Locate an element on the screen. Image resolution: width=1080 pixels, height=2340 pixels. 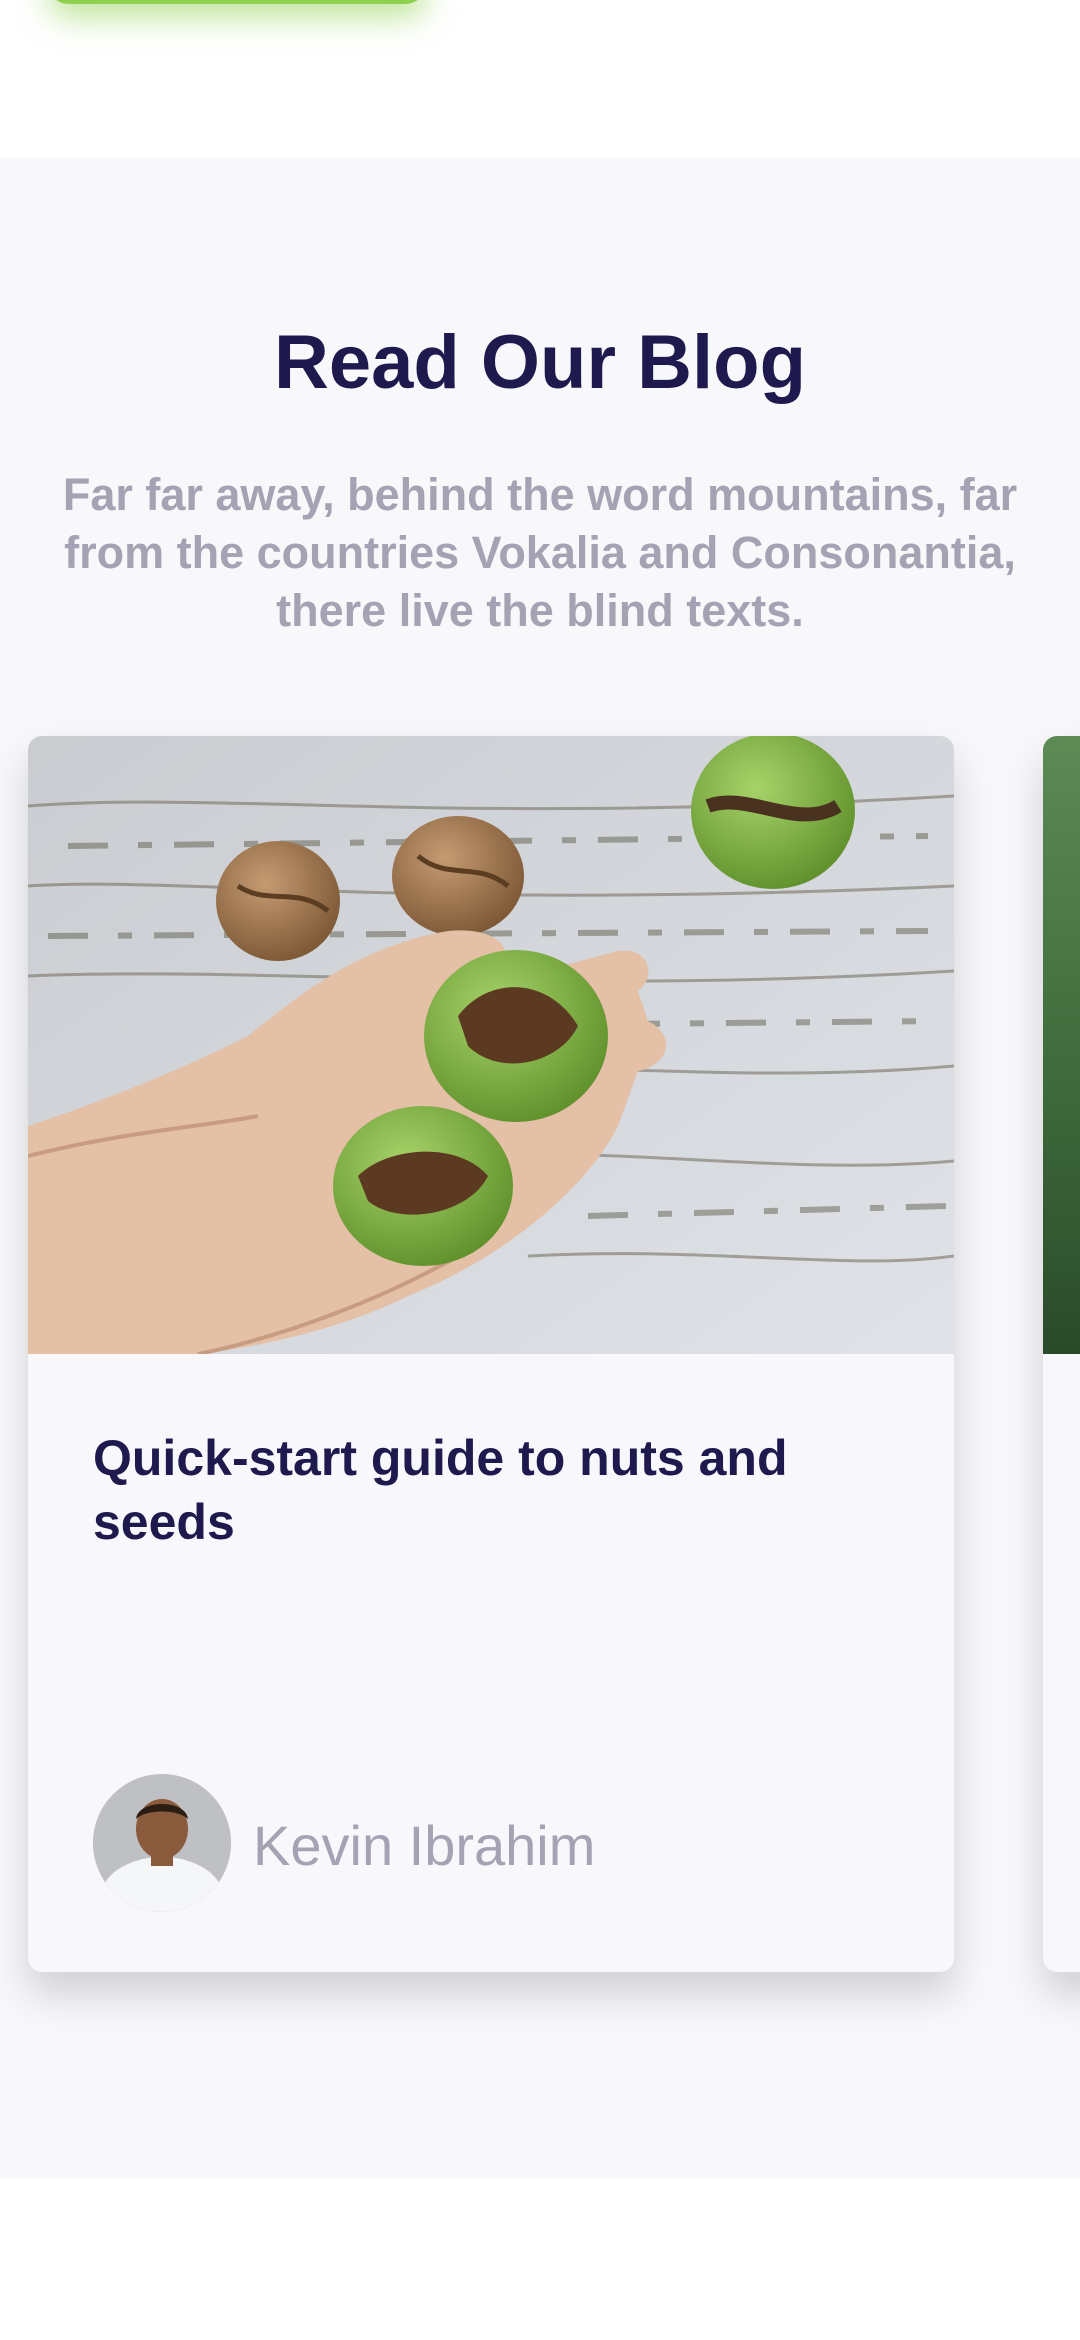
next-blog-card is located at coordinates (1061, 1354).